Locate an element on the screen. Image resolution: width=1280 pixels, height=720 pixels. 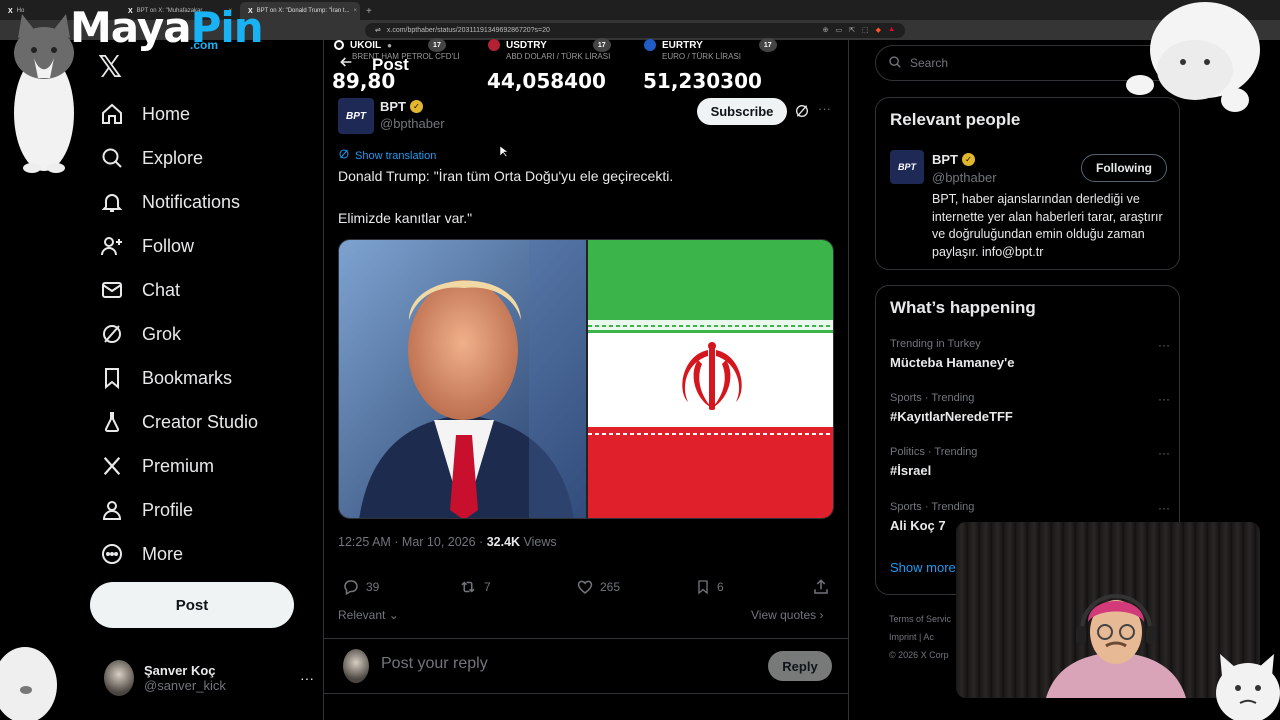
nav-item-bookmarks: Bookmarks is located at coordinates (178, 378).